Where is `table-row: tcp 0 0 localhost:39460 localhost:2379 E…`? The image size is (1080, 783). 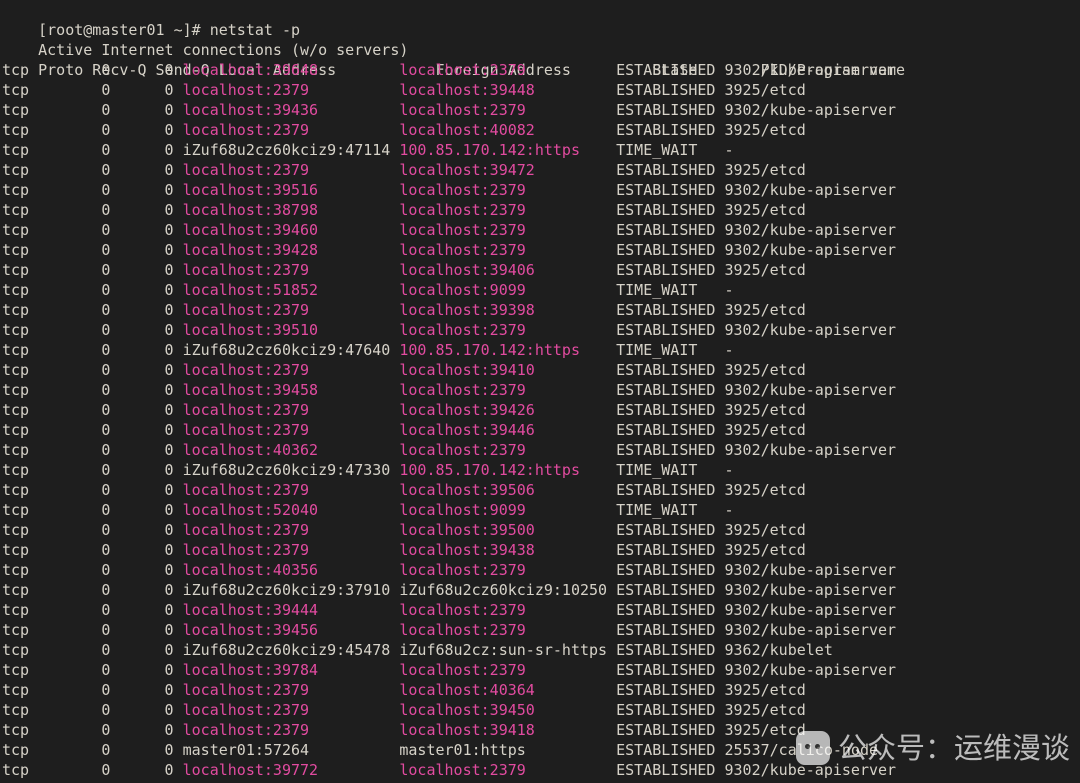
table-row: tcp 0 0 localhost:39460 localhost:2379 E… is located at coordinates (541, 230).